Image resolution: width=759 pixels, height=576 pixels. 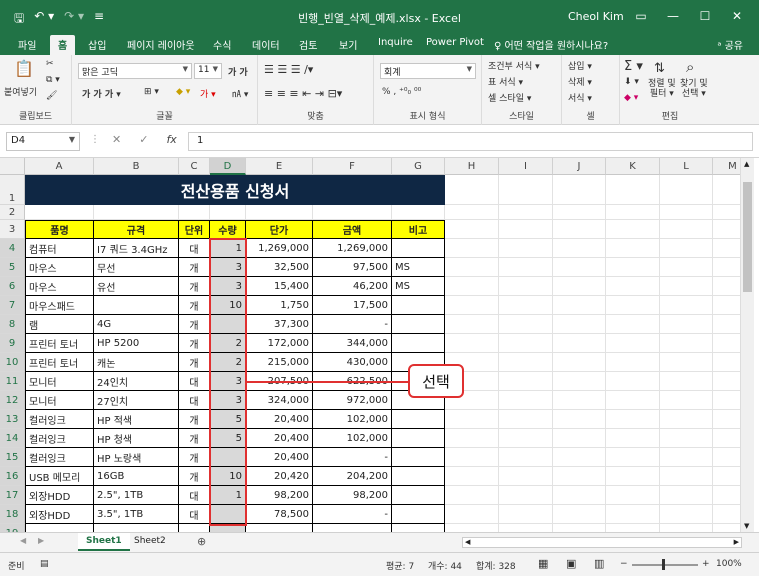 What do you see at coordinates (53, 80) in the screenshot?
I see `copy-icon: ⧉ ▾` at bounding box center [53, 80].